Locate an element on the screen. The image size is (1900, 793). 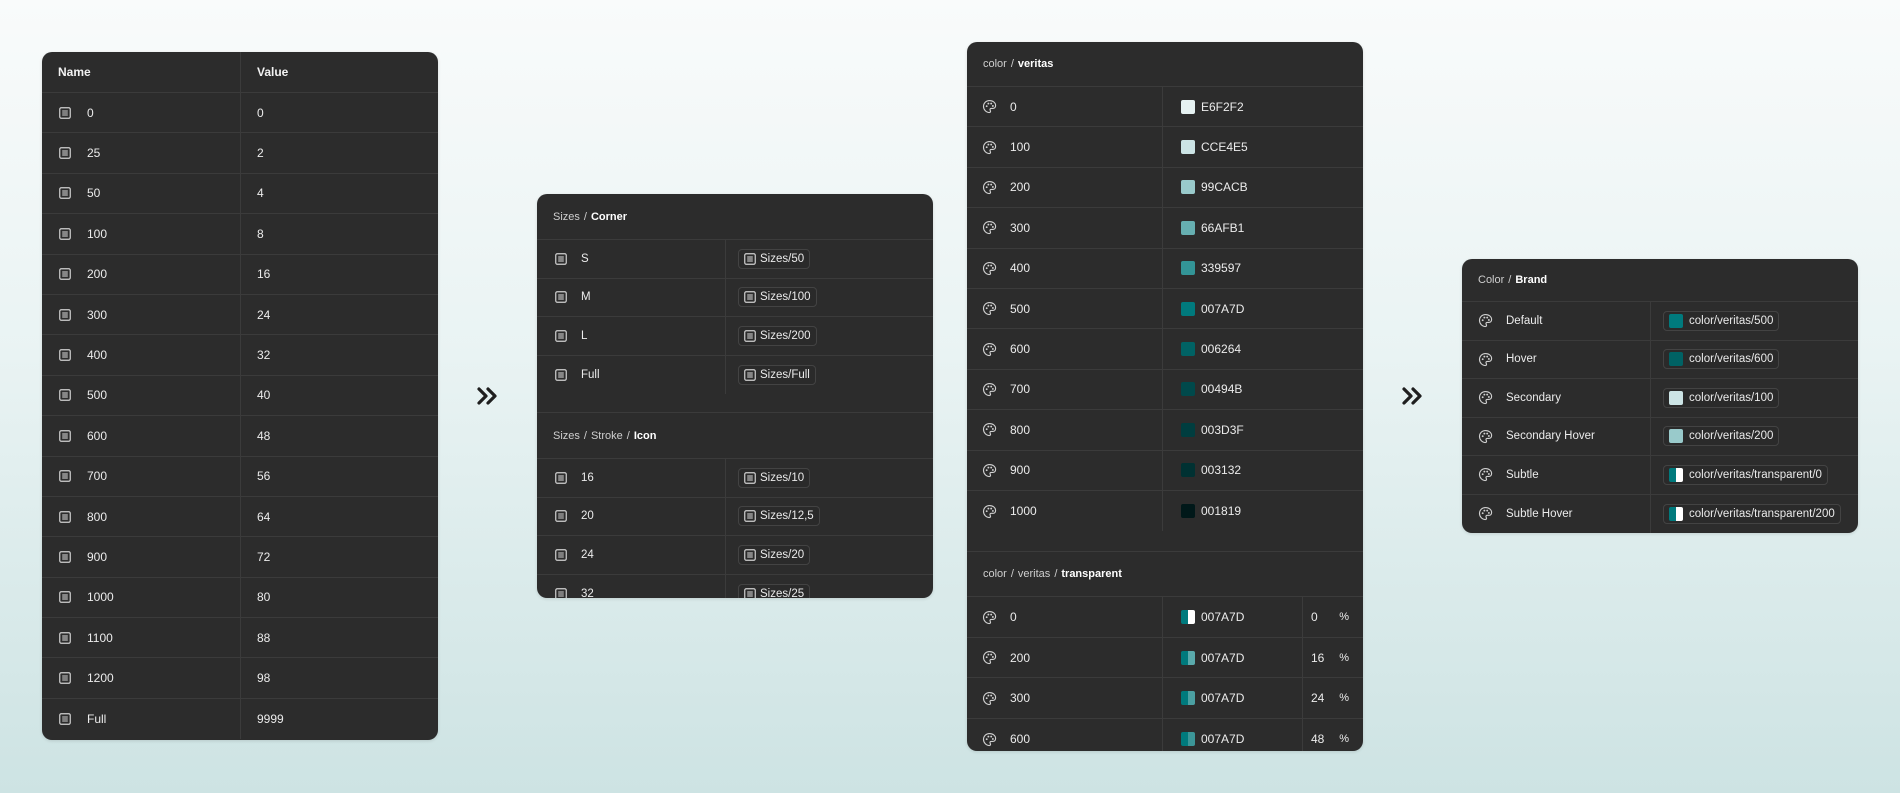
alias-chip: Sizes/12,5 is located at coordinates (779, 516).